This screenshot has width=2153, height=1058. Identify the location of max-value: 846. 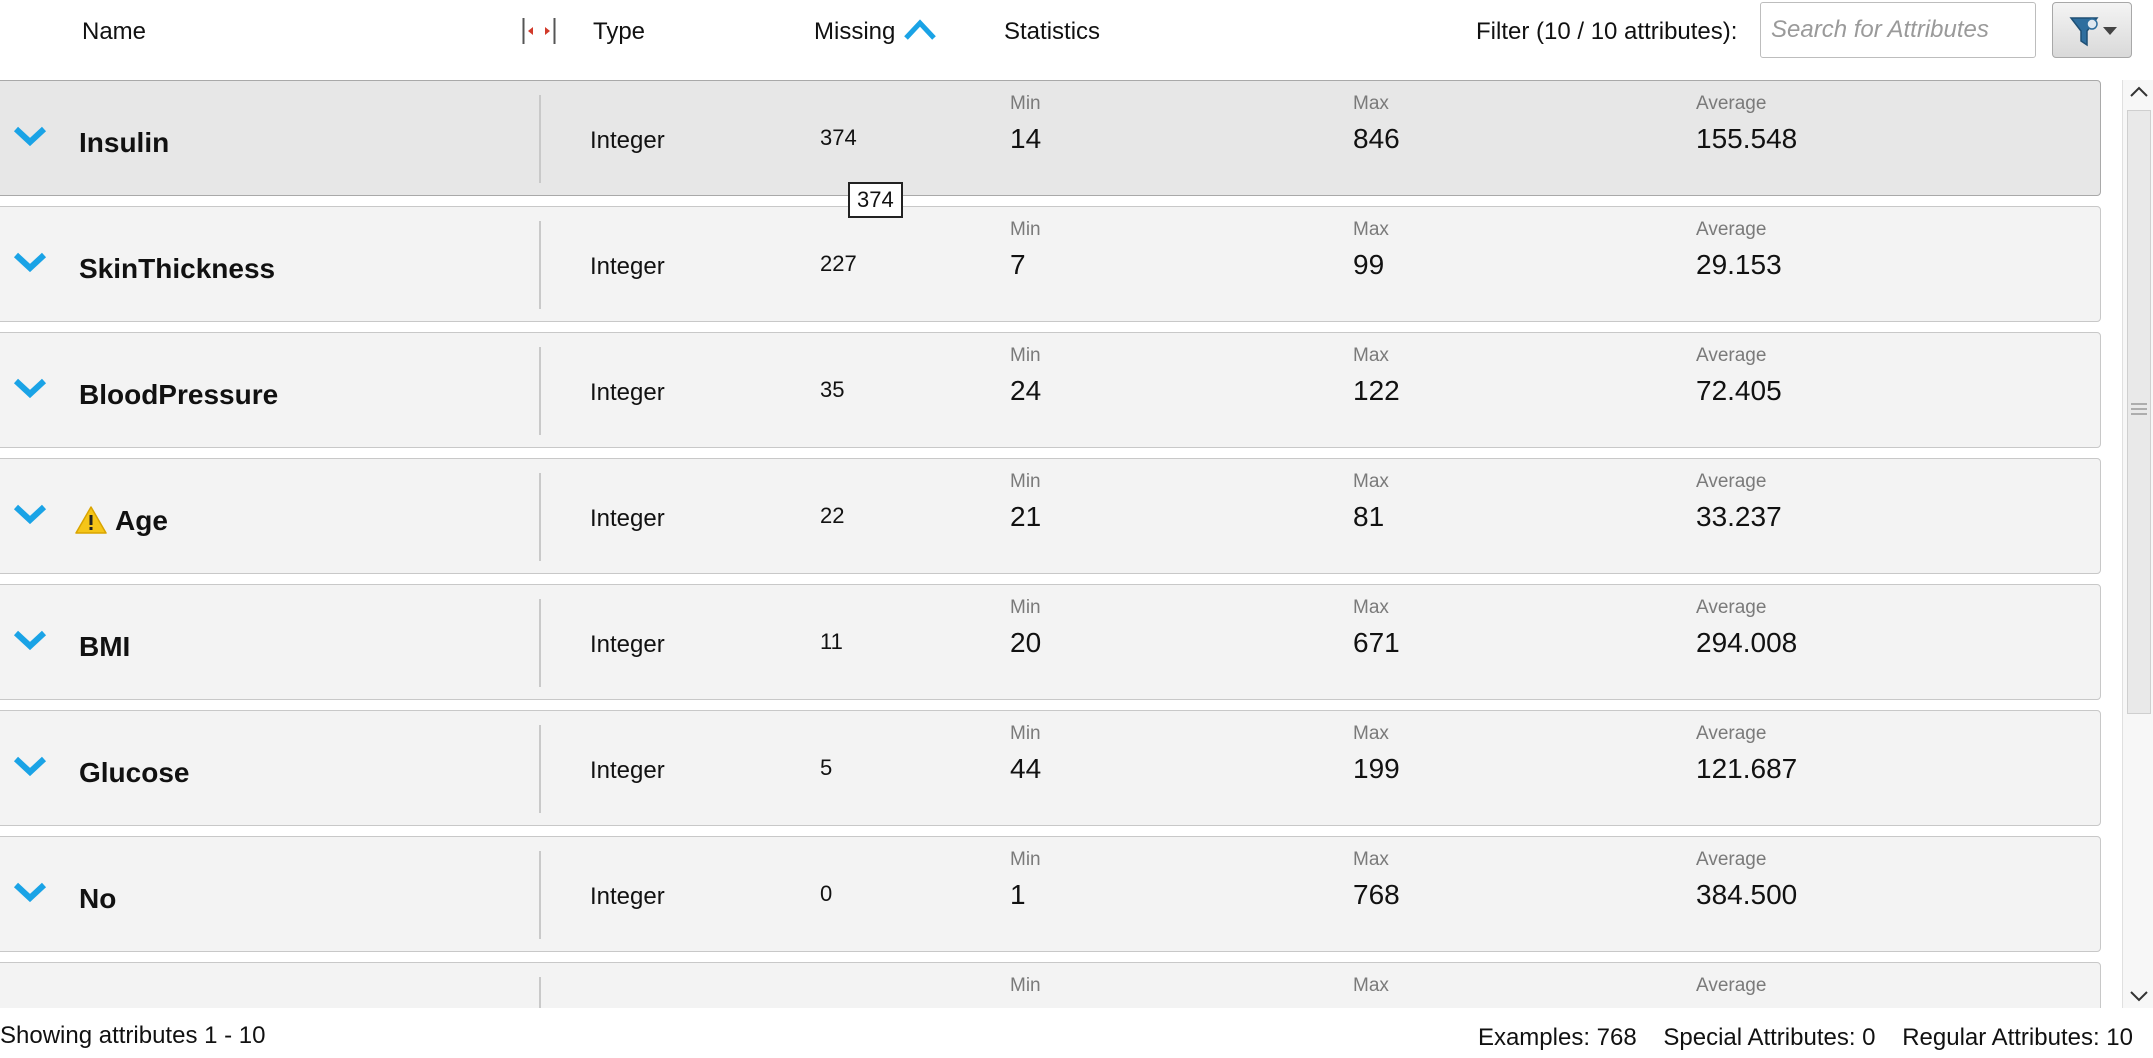
(1376, 138).